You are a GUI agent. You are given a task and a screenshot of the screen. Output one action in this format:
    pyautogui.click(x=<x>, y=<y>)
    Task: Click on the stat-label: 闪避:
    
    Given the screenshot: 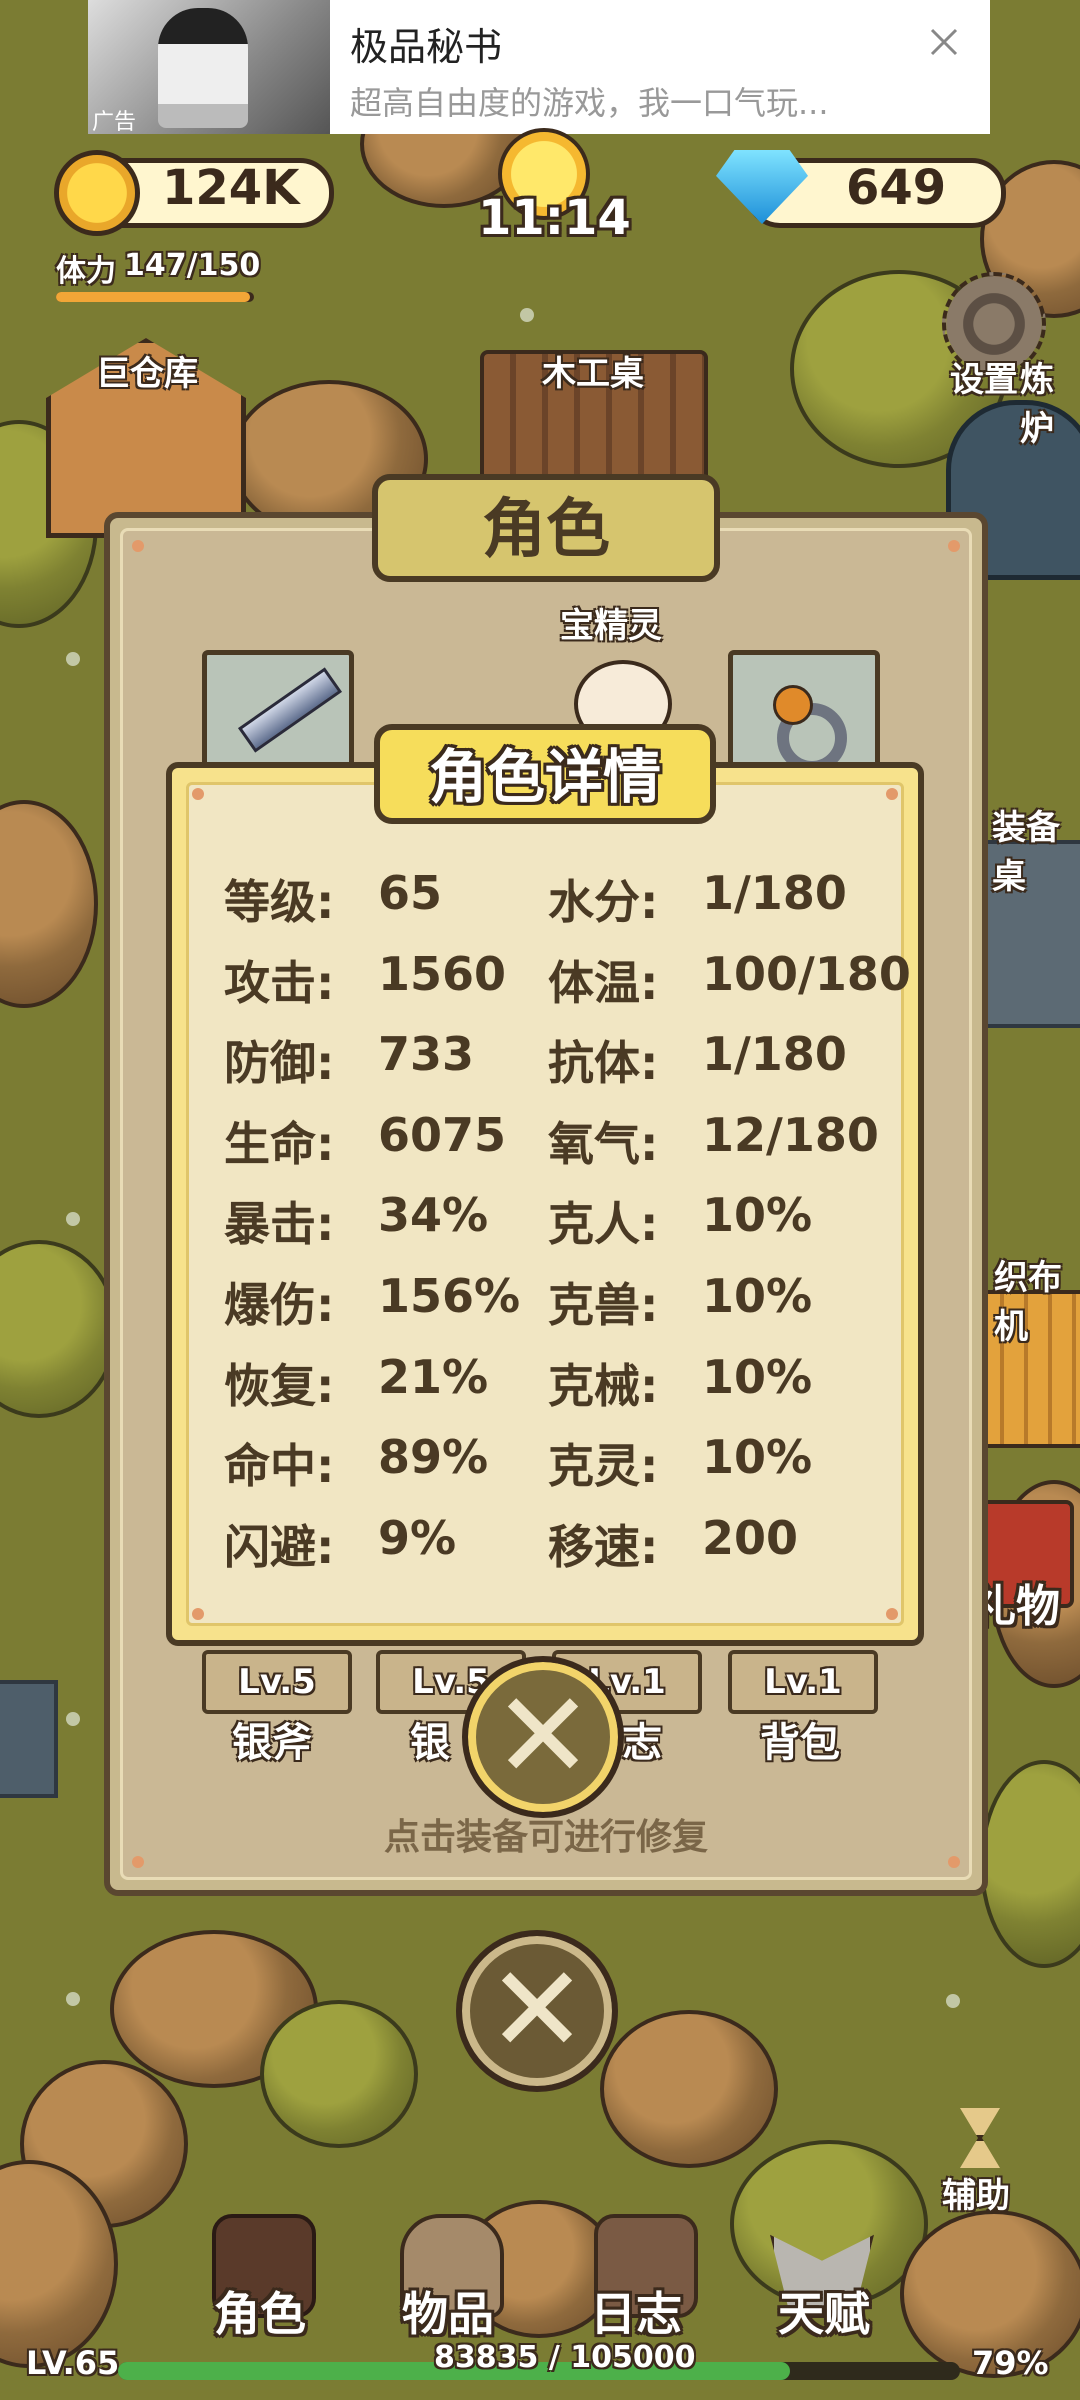 What is the action you would take?
    pyautogui.click(x=279, y=1546)
    